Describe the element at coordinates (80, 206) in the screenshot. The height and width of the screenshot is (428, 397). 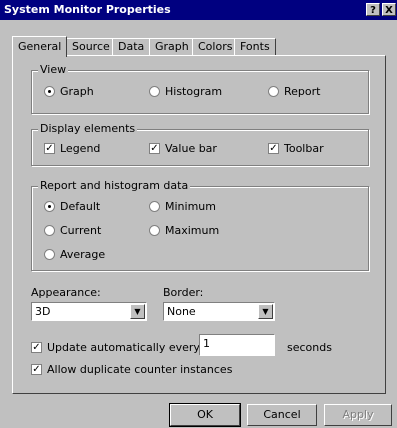
I see `default-label: Default` at that location.